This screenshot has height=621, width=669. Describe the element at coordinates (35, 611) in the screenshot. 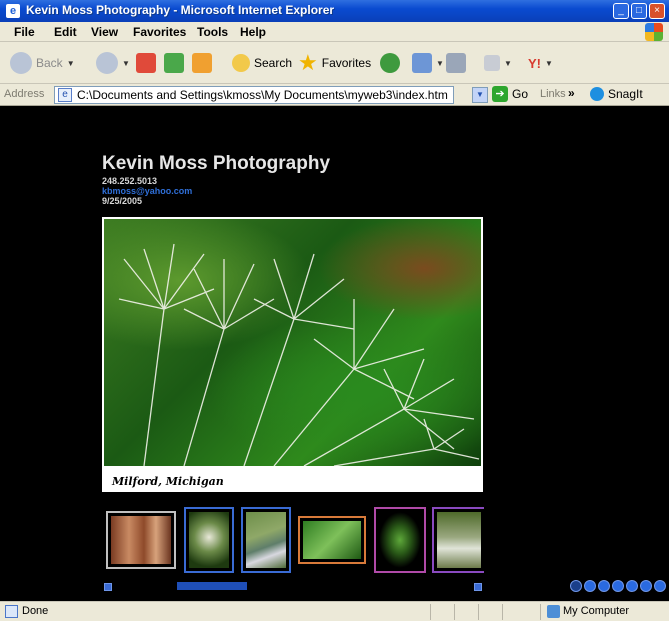

I see `status-text: Done` at that location.